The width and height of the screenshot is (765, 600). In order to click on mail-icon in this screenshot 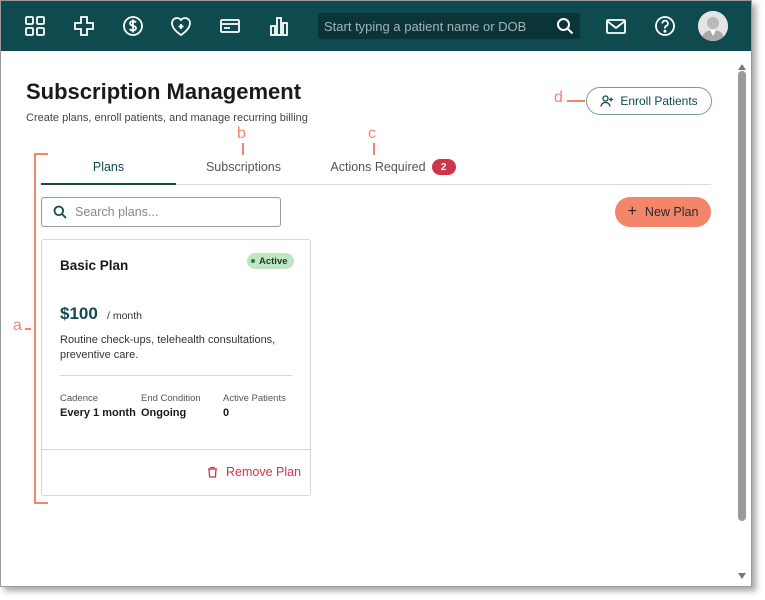, I will do `click(616, 26)`.